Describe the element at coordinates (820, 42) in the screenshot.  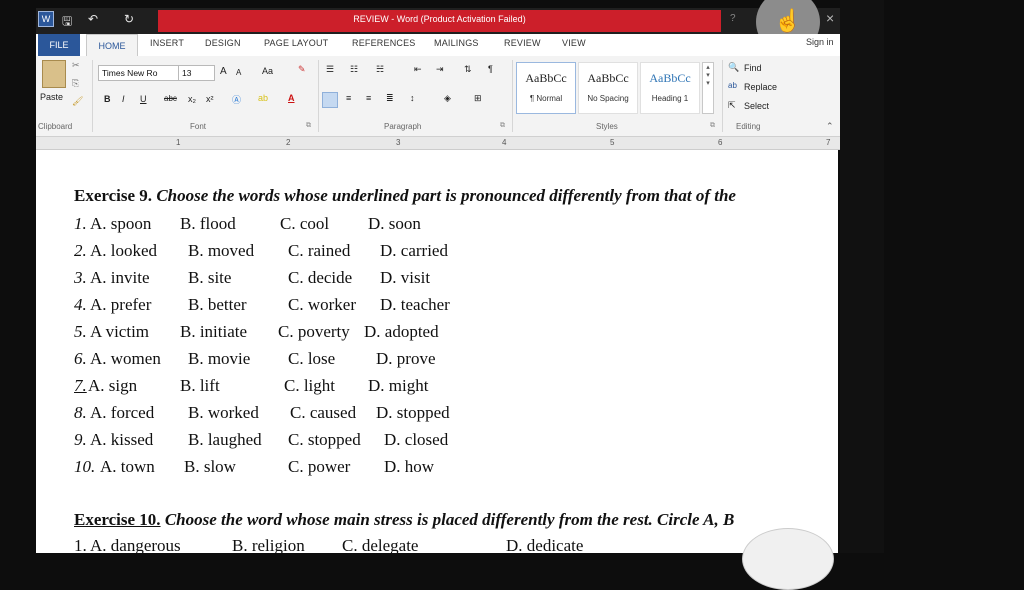
I see `sign-in-link: Sign in` at that location.